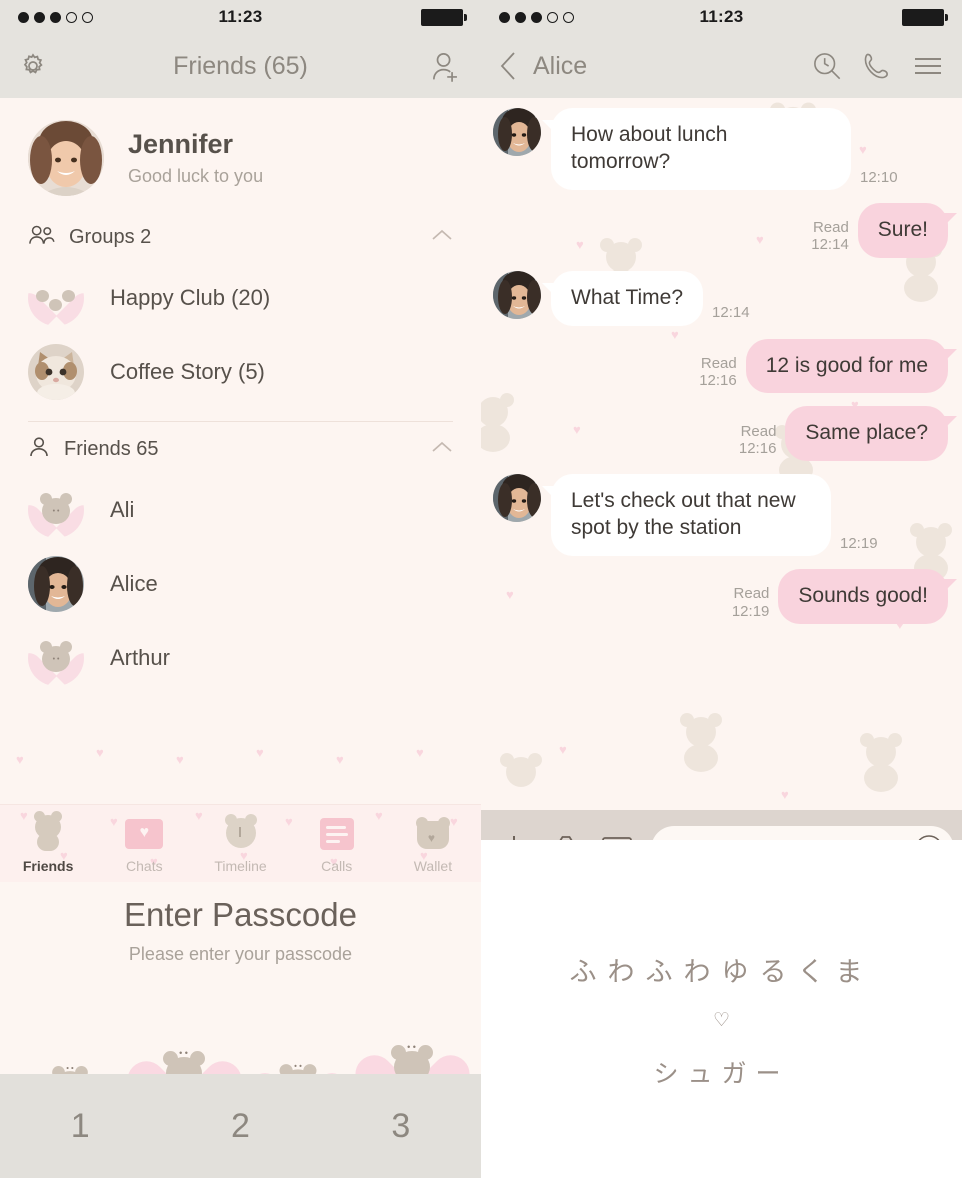 The image size is (962, 1200). I want to click on list-item: Coffee Story (5), so click(240, 372).